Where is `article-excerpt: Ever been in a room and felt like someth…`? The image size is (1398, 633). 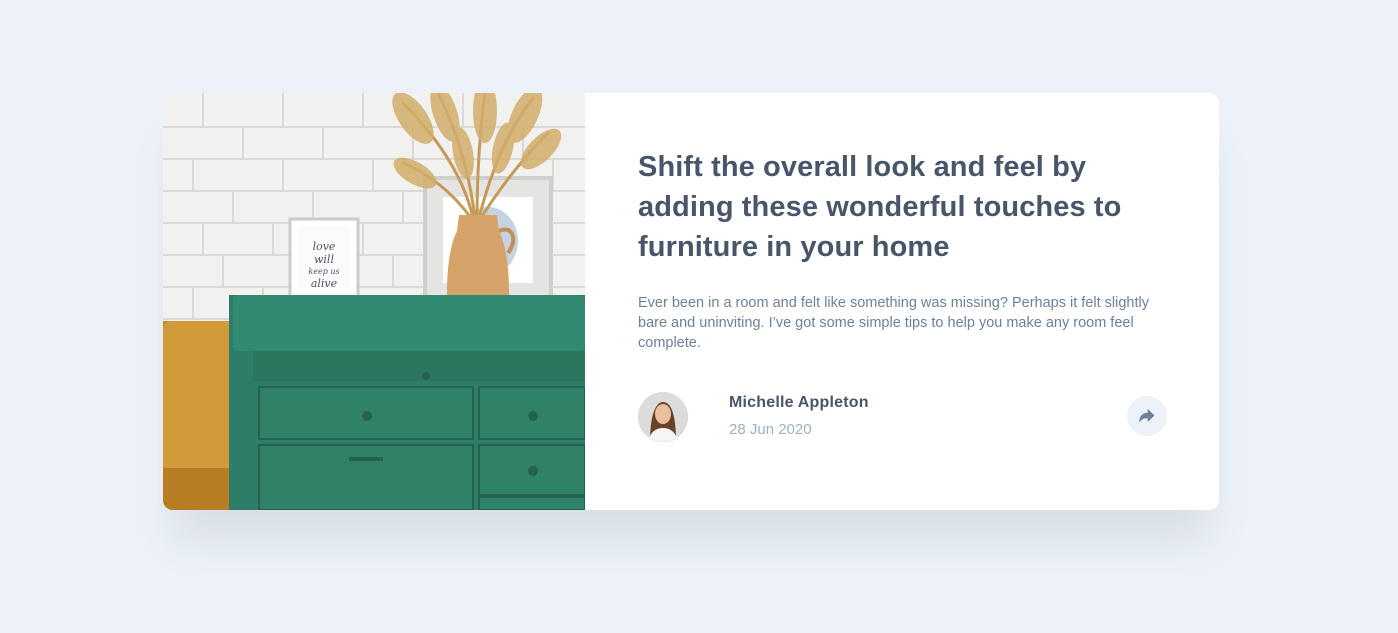
article-excerpt: Ever been in a room and felt like someth… is located at coordinates (893, 323).